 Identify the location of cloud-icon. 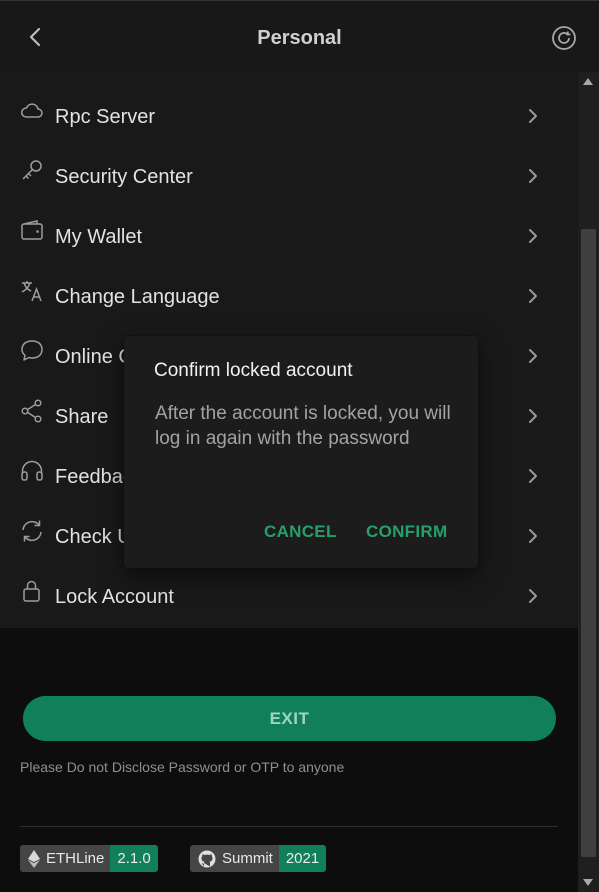
(32, 110).